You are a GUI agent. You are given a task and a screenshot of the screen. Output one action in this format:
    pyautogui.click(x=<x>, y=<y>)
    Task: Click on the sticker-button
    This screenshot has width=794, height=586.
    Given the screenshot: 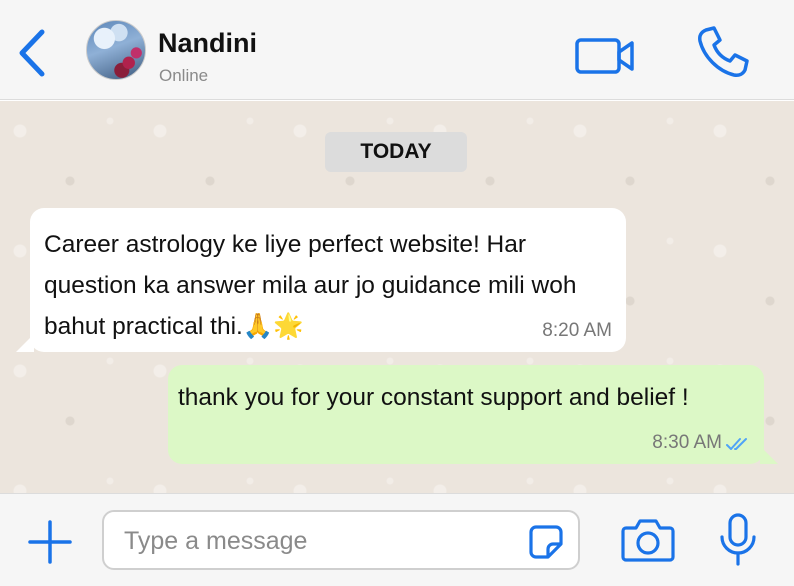 What is the action you would take?
    pyautogui.click(x=546, y=542)
    